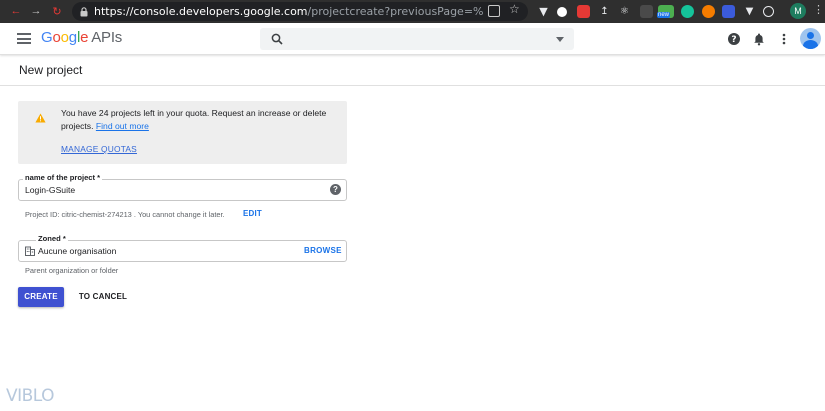 Image resolution: width=825 pixels, height=411 pixels. I want to click on project-name-label: name of the project *, so click(63, 177).